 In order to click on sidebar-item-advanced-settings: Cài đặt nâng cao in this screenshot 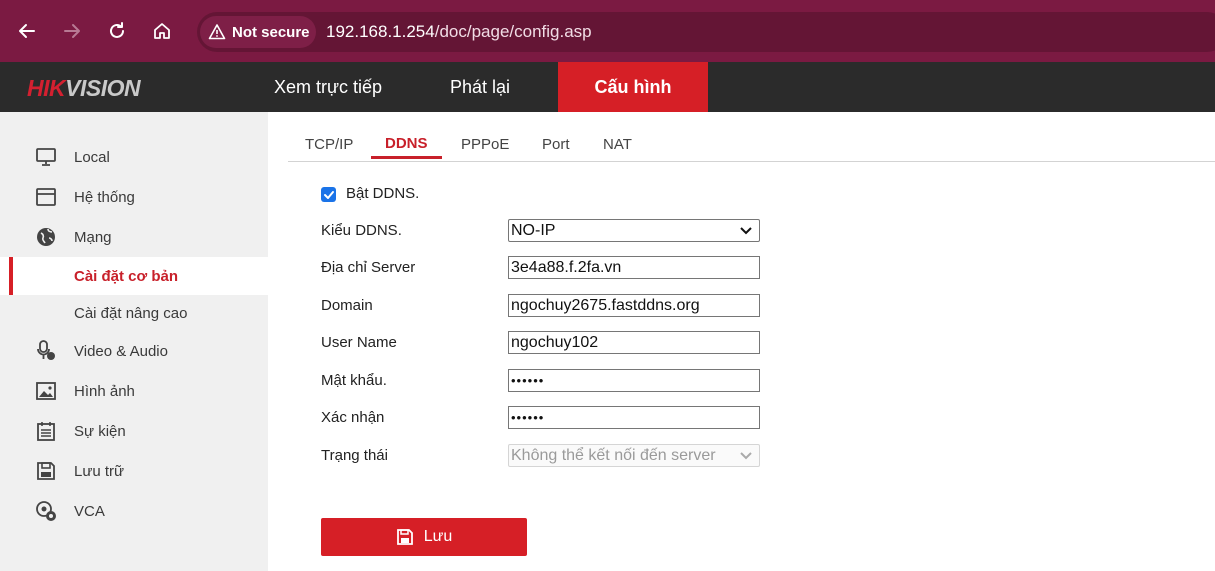, I will do `click(134, 313)`.